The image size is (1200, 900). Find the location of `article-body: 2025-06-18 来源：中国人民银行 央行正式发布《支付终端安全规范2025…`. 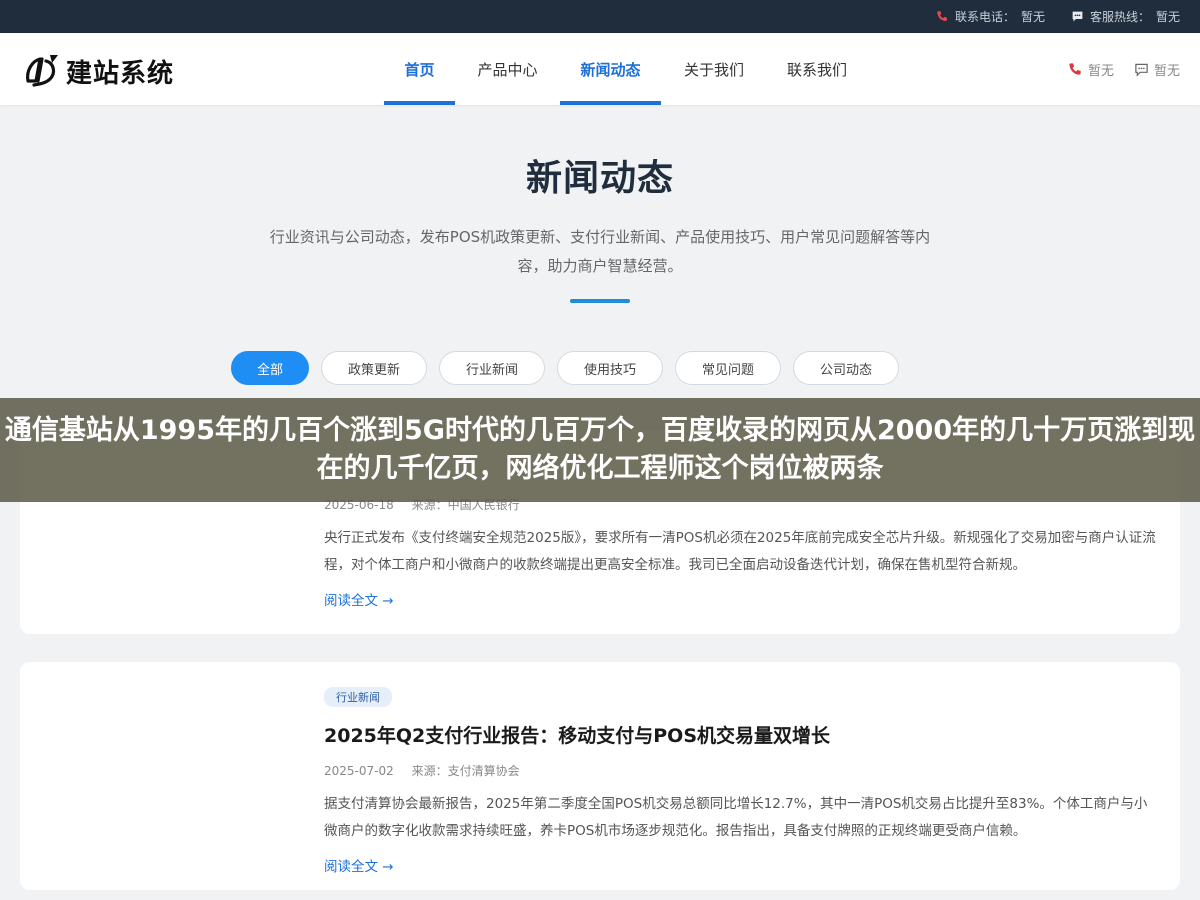

article-body: 2025-06-18 来源：中国人民银行 央行正式发布《支付终端安全规范2025… is located at coordinates (740, 552).